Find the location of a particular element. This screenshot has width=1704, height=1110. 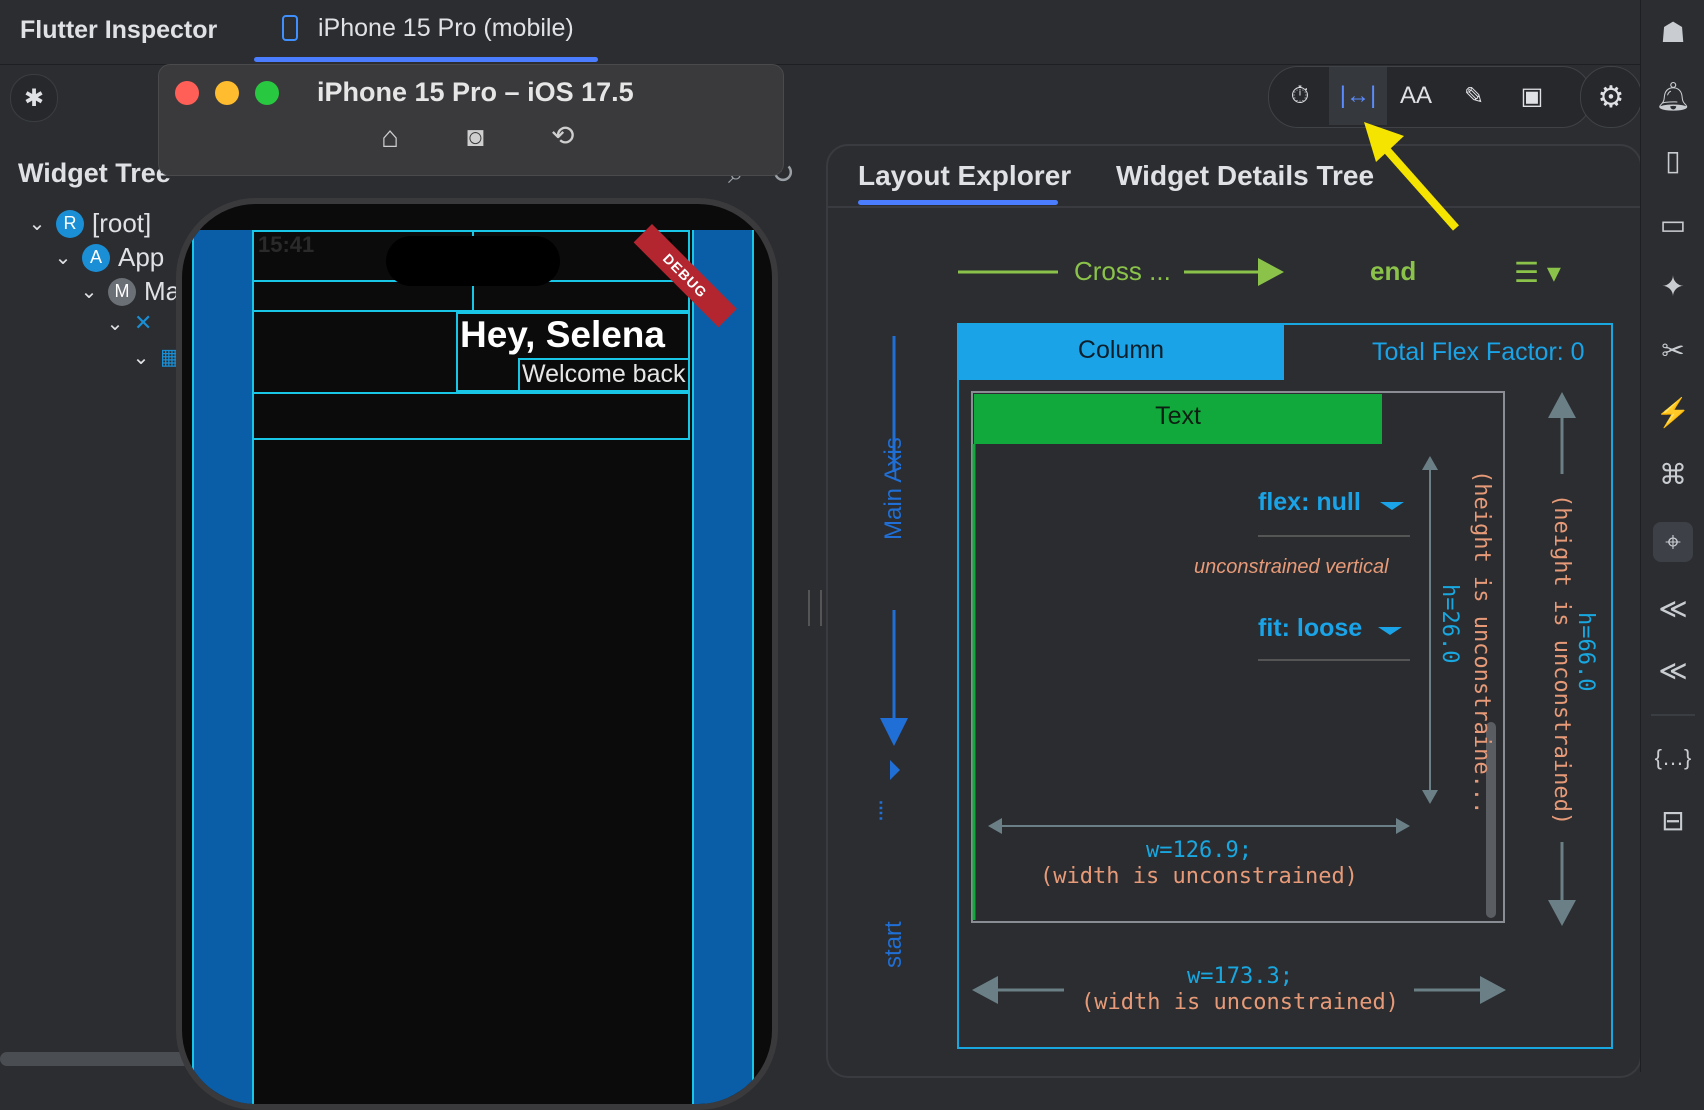

parent-width-note: (width is unconstrained) is located at coordinates (1240, 1002).